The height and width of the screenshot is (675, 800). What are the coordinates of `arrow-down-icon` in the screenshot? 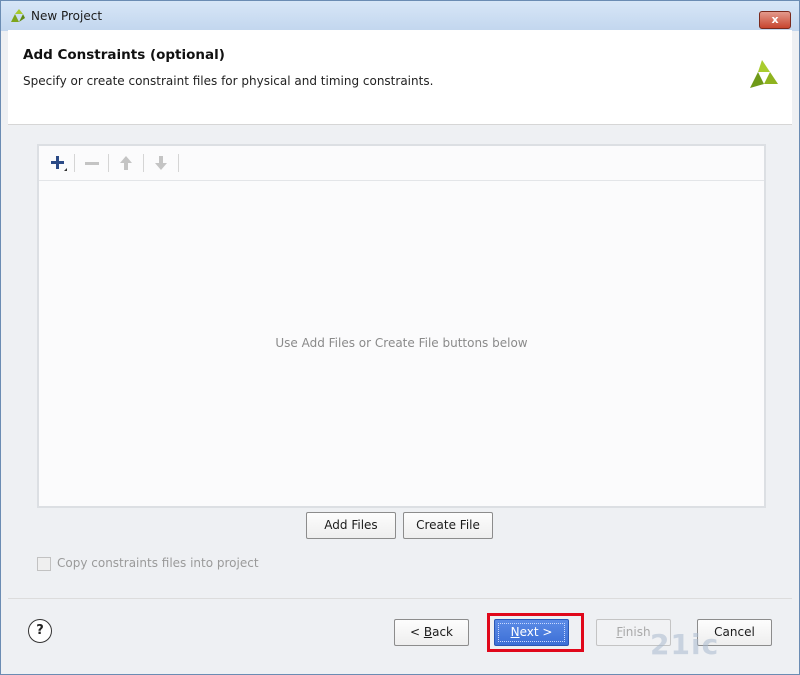 It's located at (161, 163).